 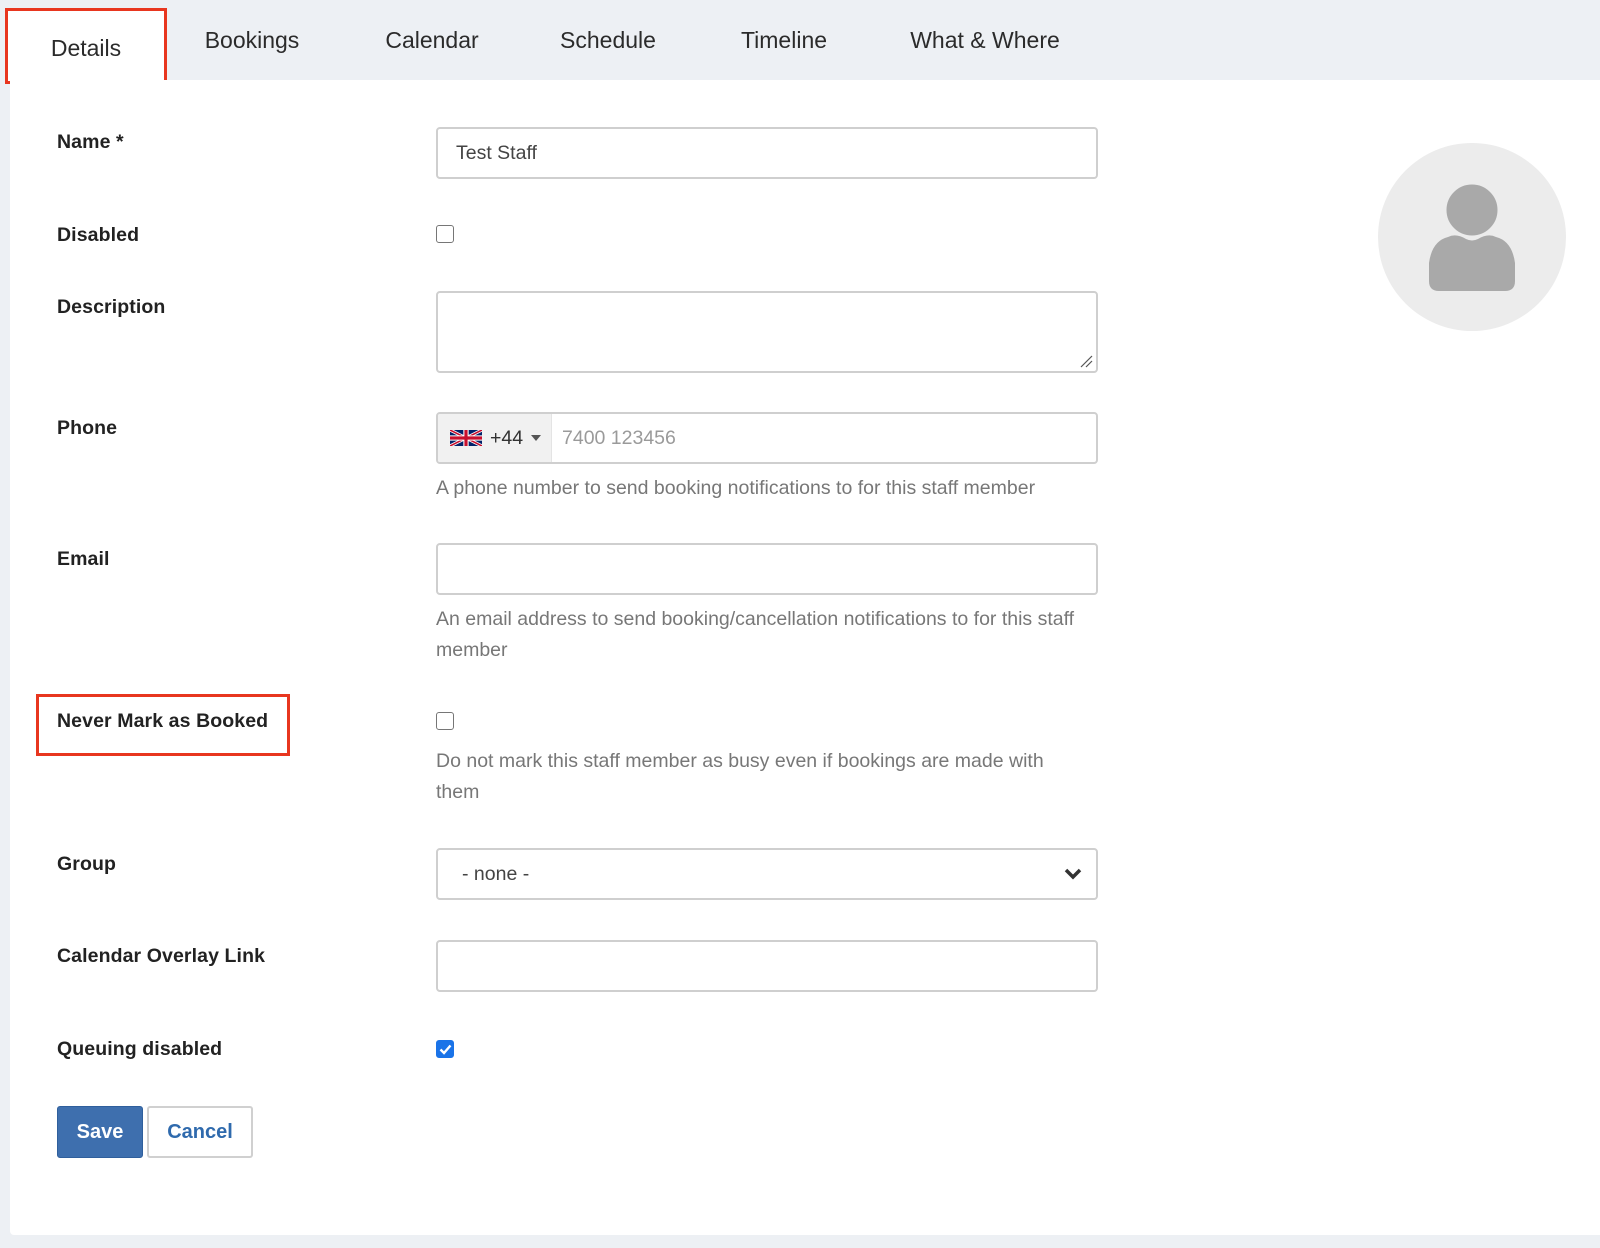 What do you see at coordinates (445, 721) in the screenshot?
I see `never-mark-booked-checkbox` at bounding box center [445, 721].